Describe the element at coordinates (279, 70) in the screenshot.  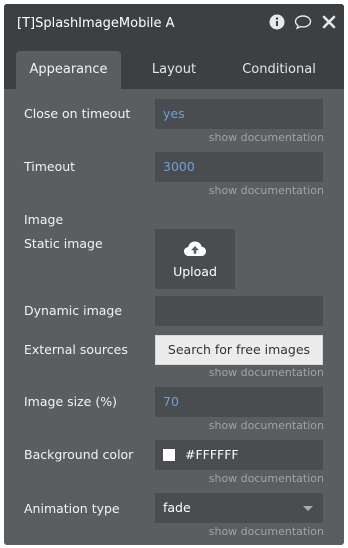
I see `tab-conditional: Conditional` at that location.